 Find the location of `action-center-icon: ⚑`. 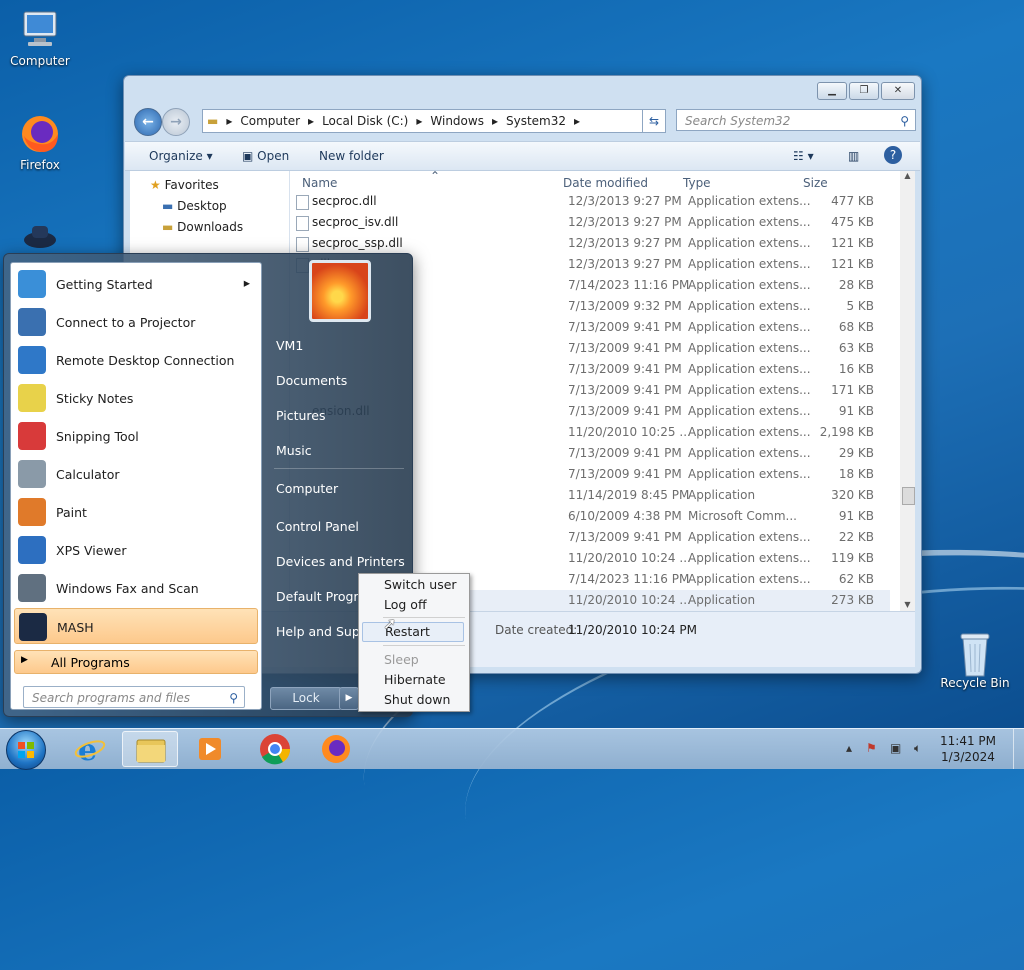

action-center-icon: ⚑ is located at coordinates (871, 748).